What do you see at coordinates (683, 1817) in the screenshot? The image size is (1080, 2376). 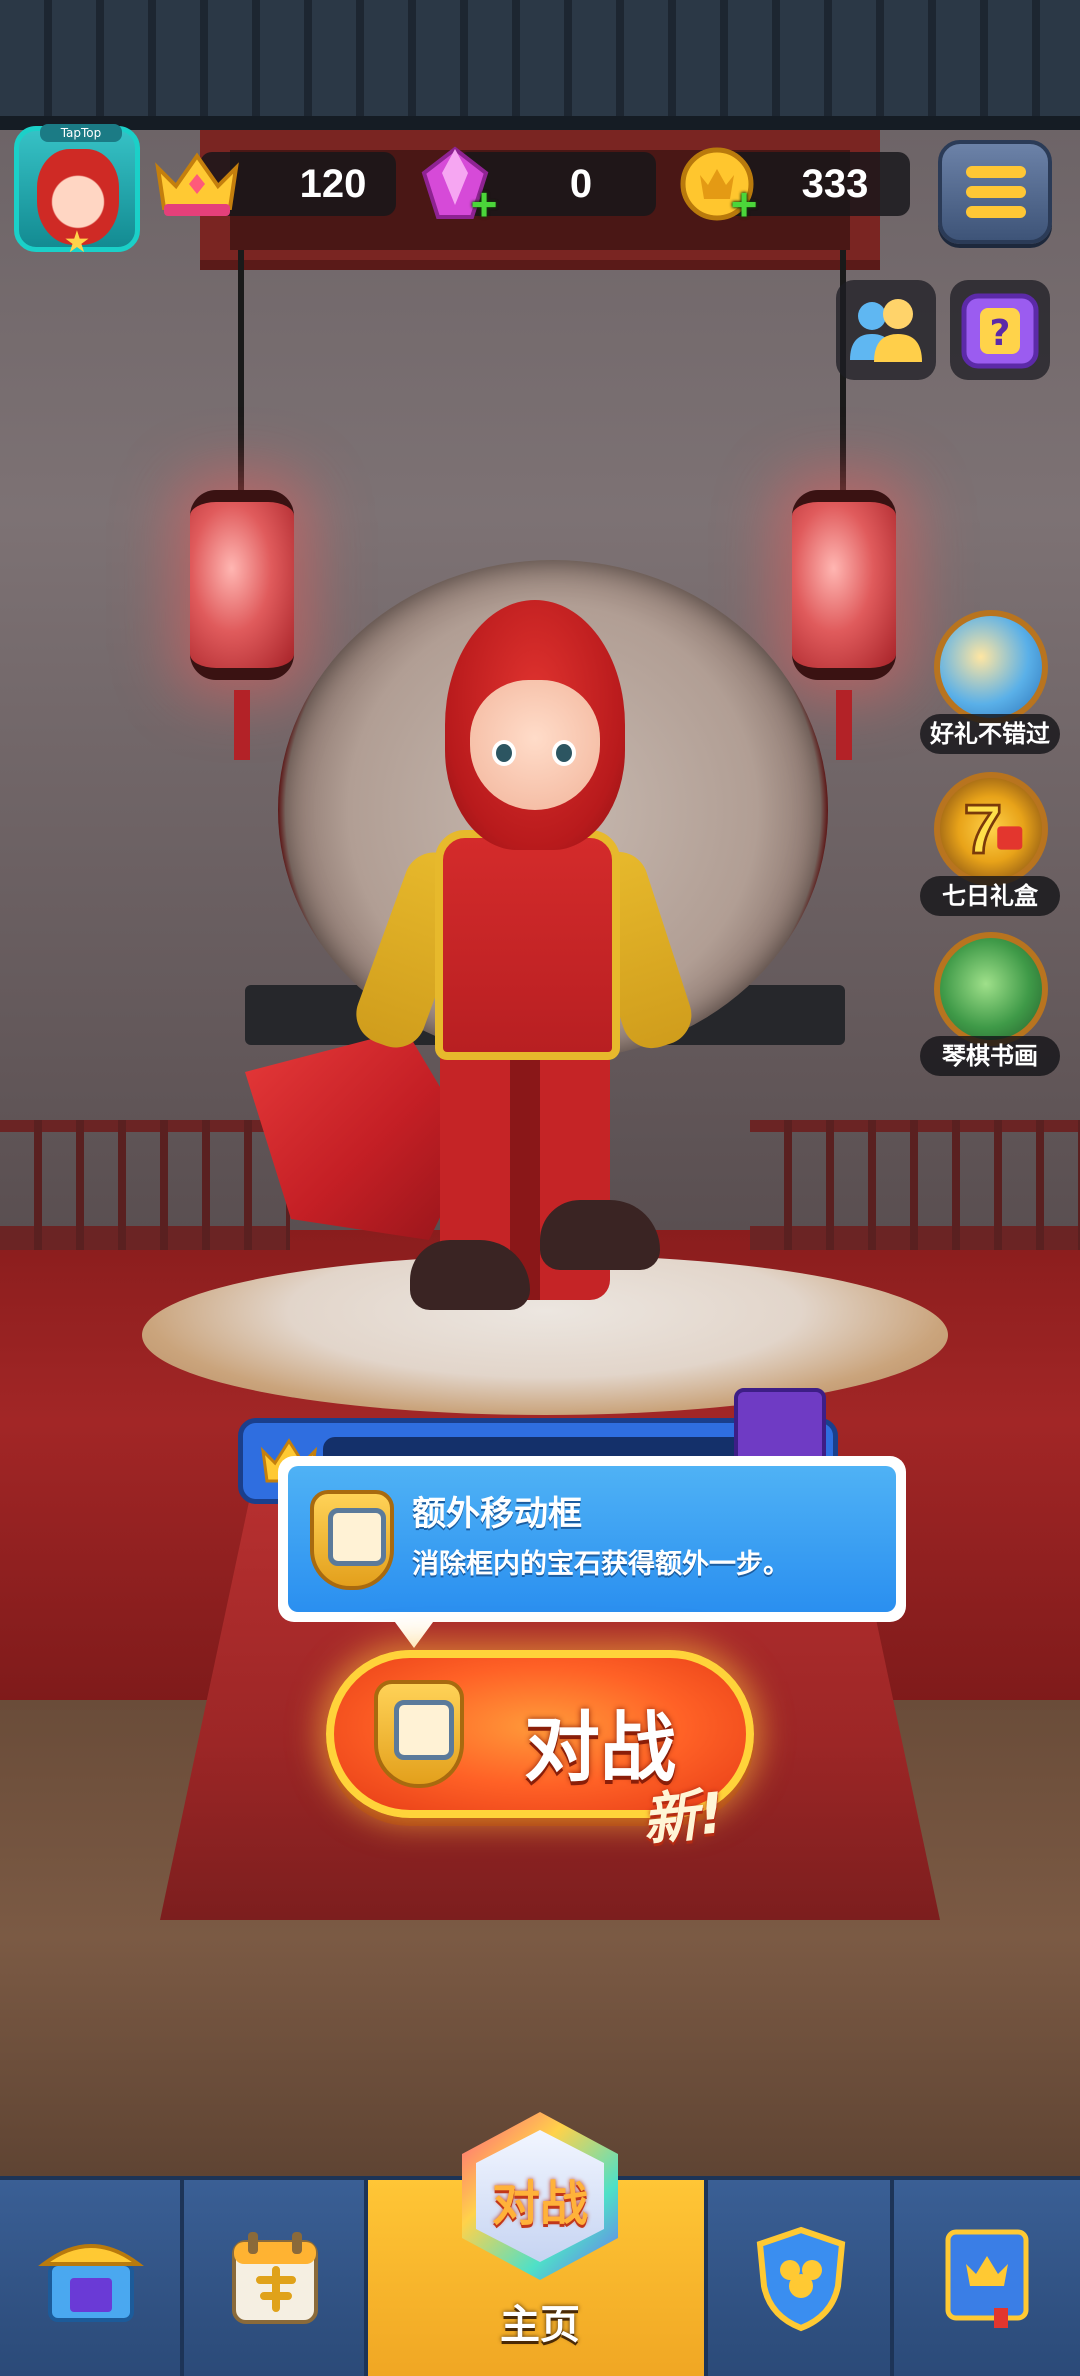 I see `new-badge: 新!` at bounding box center [683, 1817].